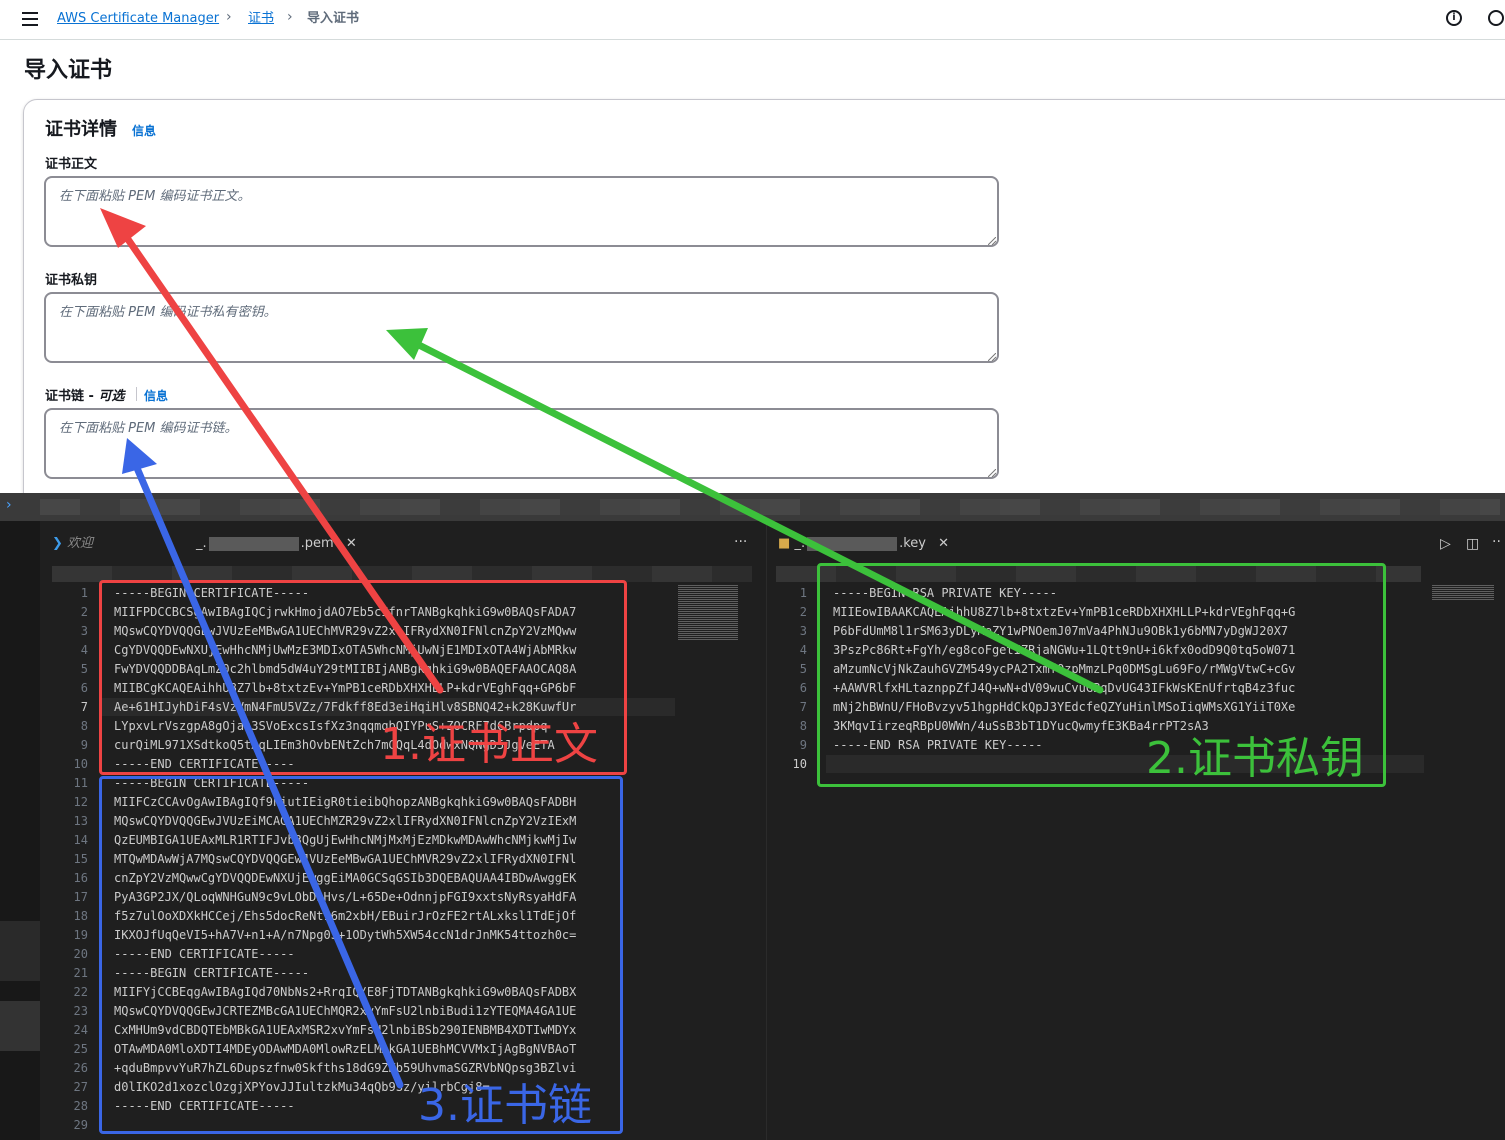 This screenshot has width=1505, height=1140. Describe the element at coordinates (282, 462) in the screenshot. I see `arrow-body` at that location.